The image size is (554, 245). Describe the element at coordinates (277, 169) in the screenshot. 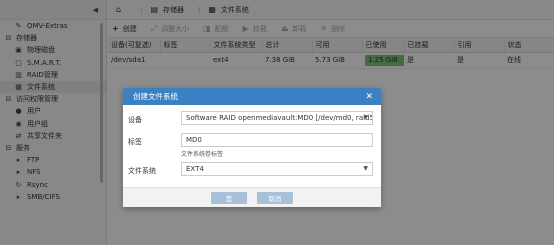

I see `filesystem-select: EXT4 ▼` at that location.